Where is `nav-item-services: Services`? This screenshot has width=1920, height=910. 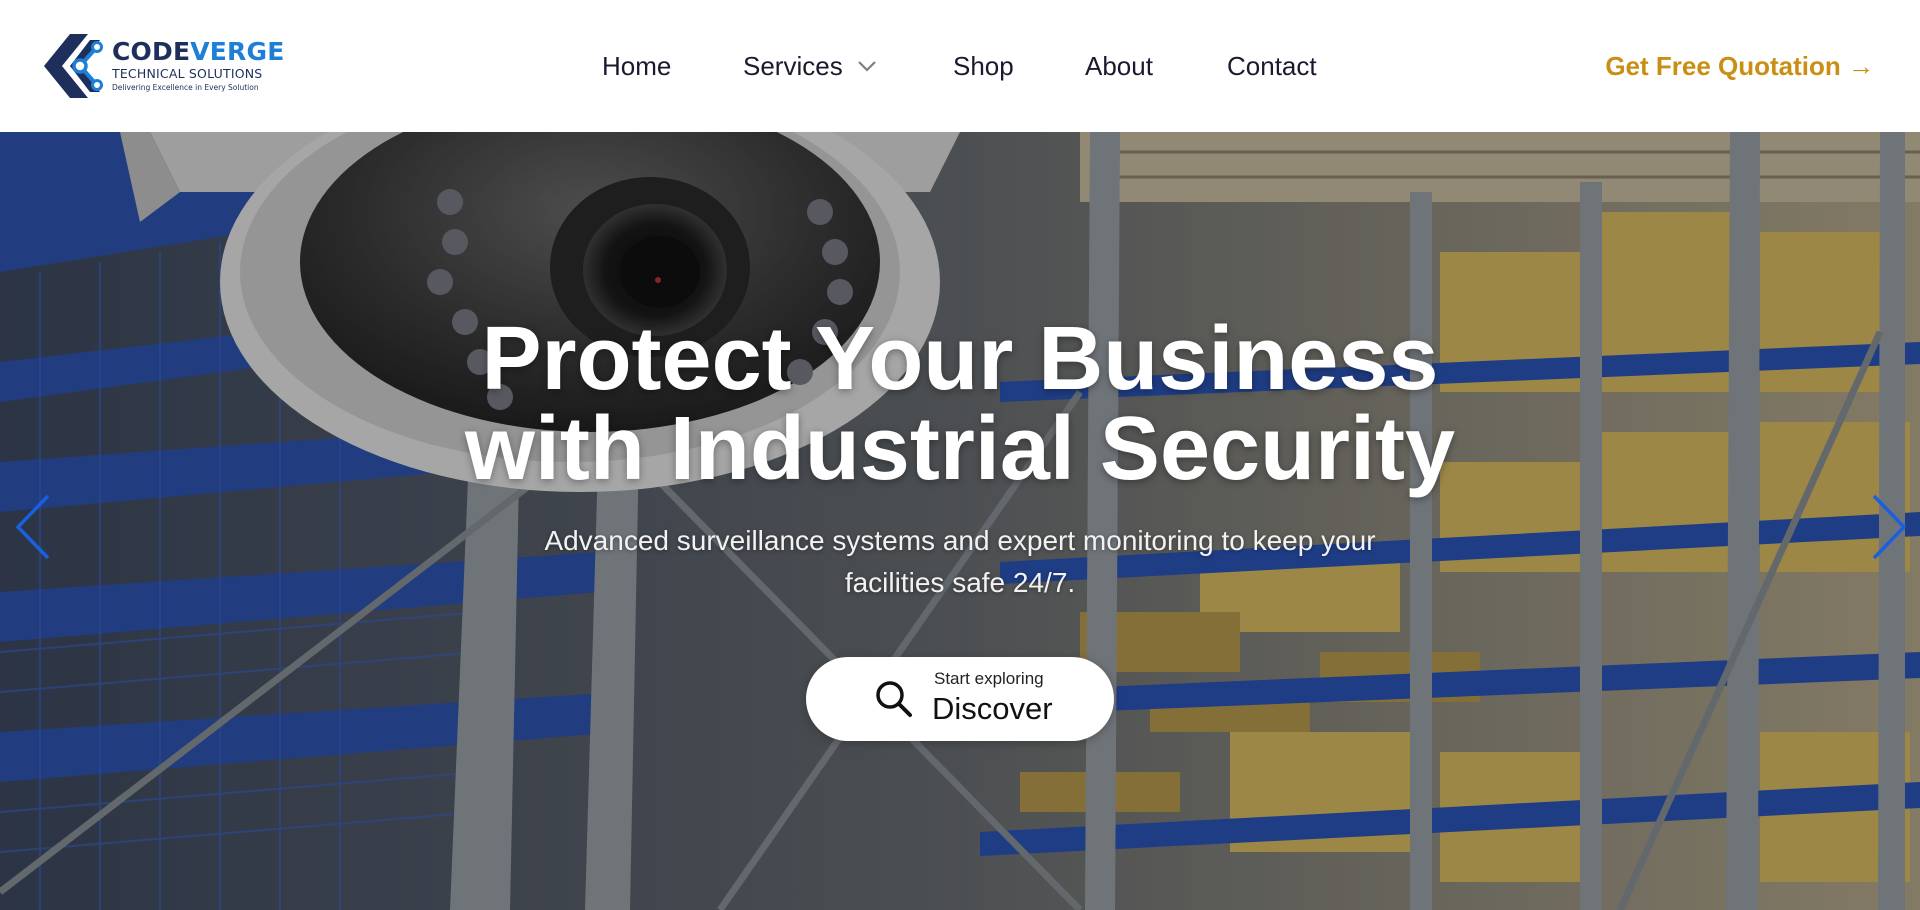
nav-item-services: Services is located at coordinates (810, 66).